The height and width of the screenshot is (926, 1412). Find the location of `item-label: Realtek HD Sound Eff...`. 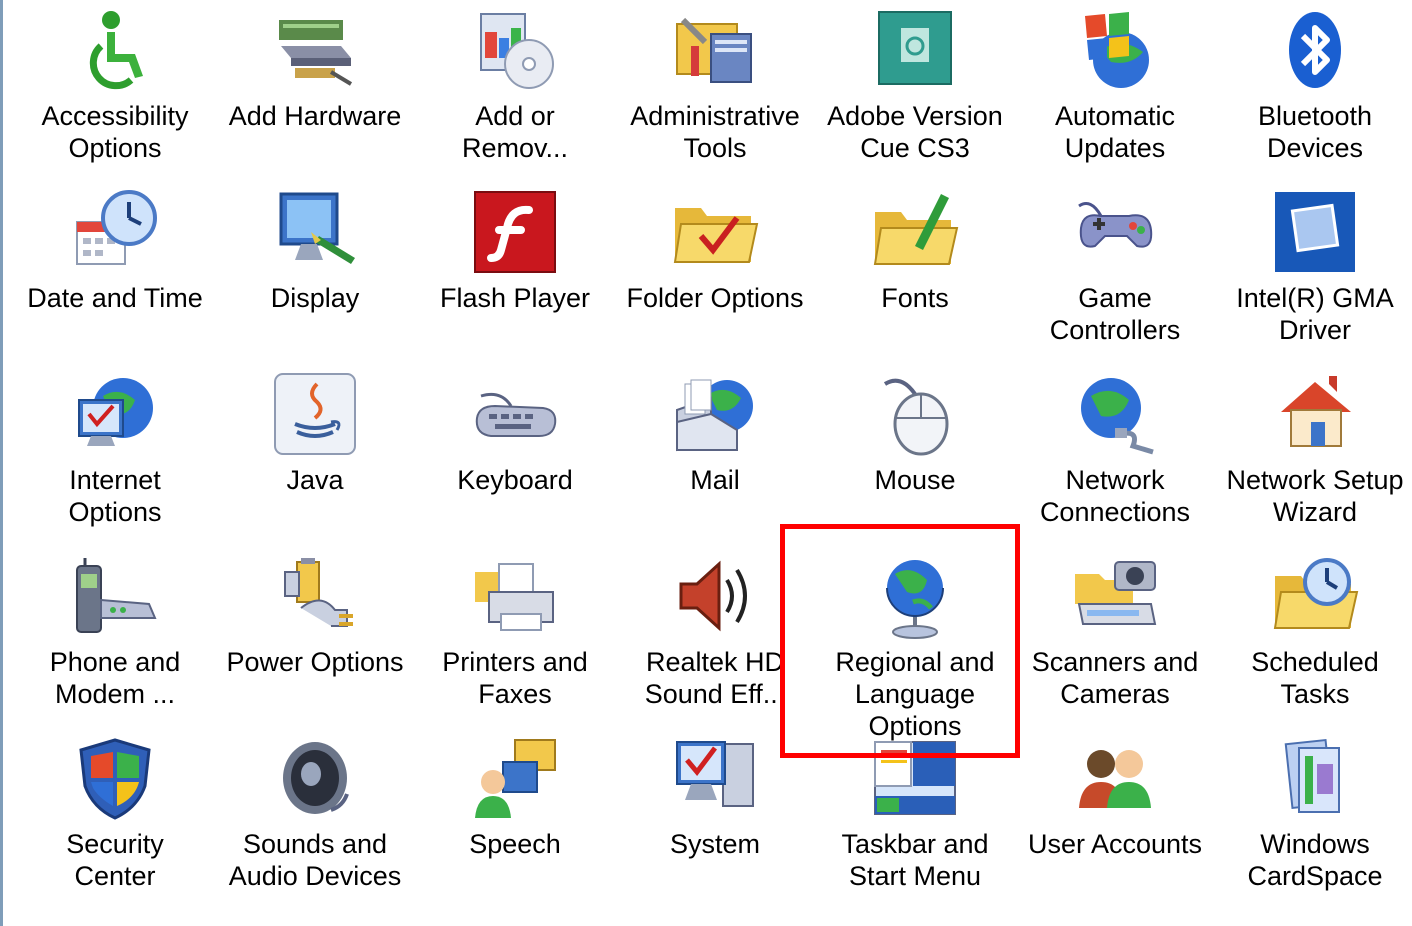

item-label: Realtek HD Sound Eff... is located at coordinates (715, 678).